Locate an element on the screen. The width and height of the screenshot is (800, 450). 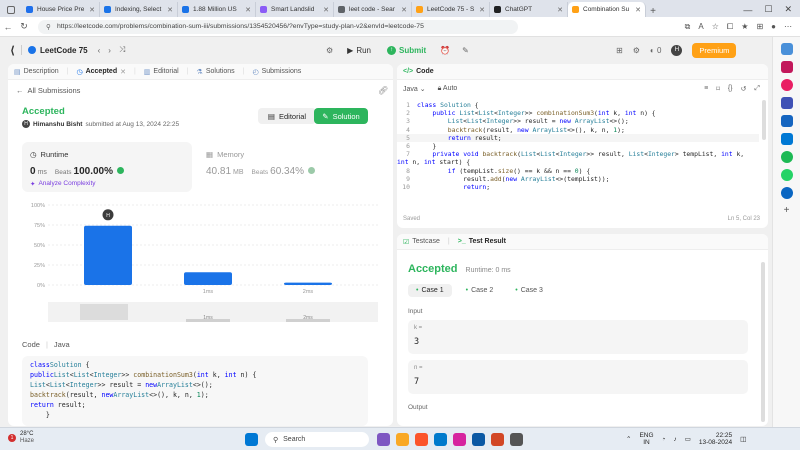
shuffle-icon: ⤨ is located at coordinates (122, 50).